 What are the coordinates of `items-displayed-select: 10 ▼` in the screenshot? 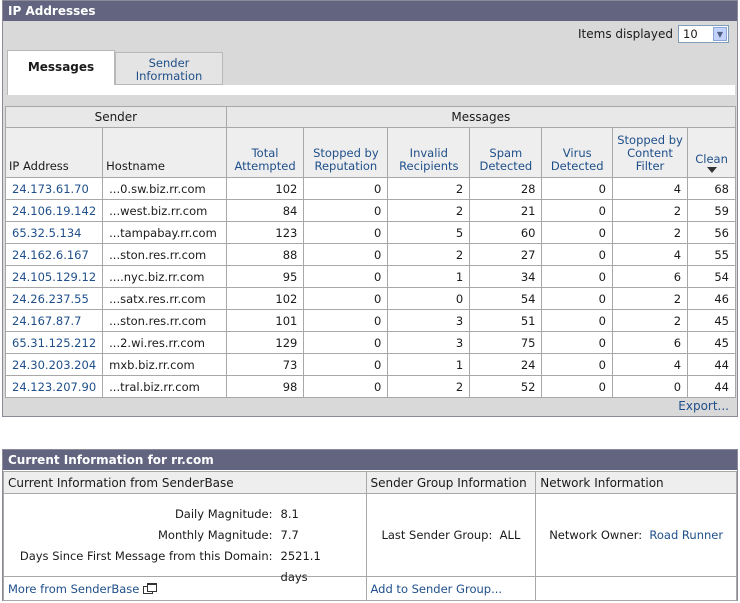 It's located at (703, 34).